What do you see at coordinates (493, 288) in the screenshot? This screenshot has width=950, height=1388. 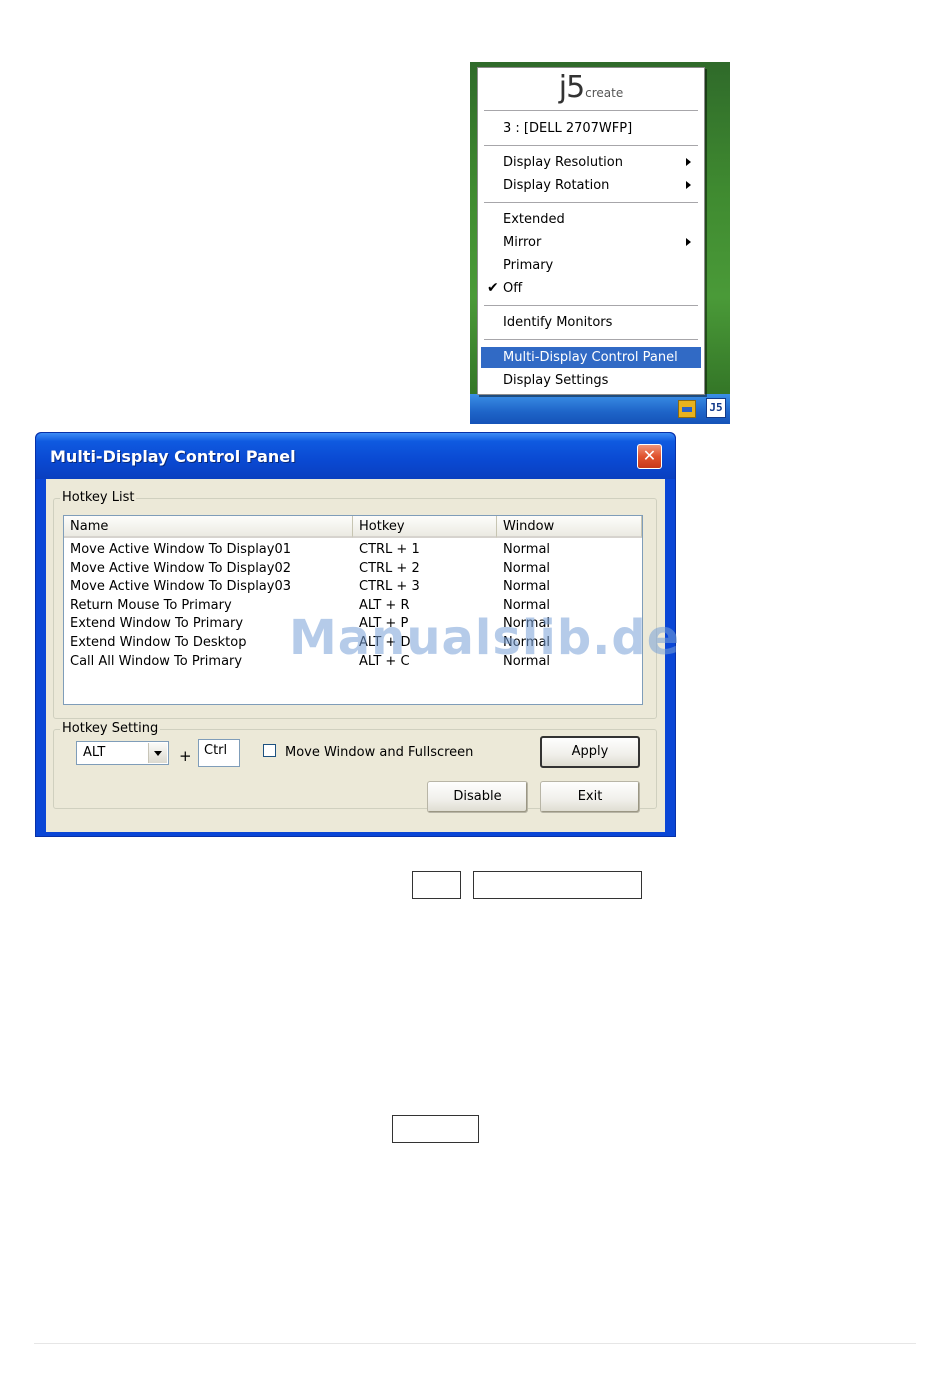 I see `checkmark-icon: ✔` at bounding box center [493, 288].